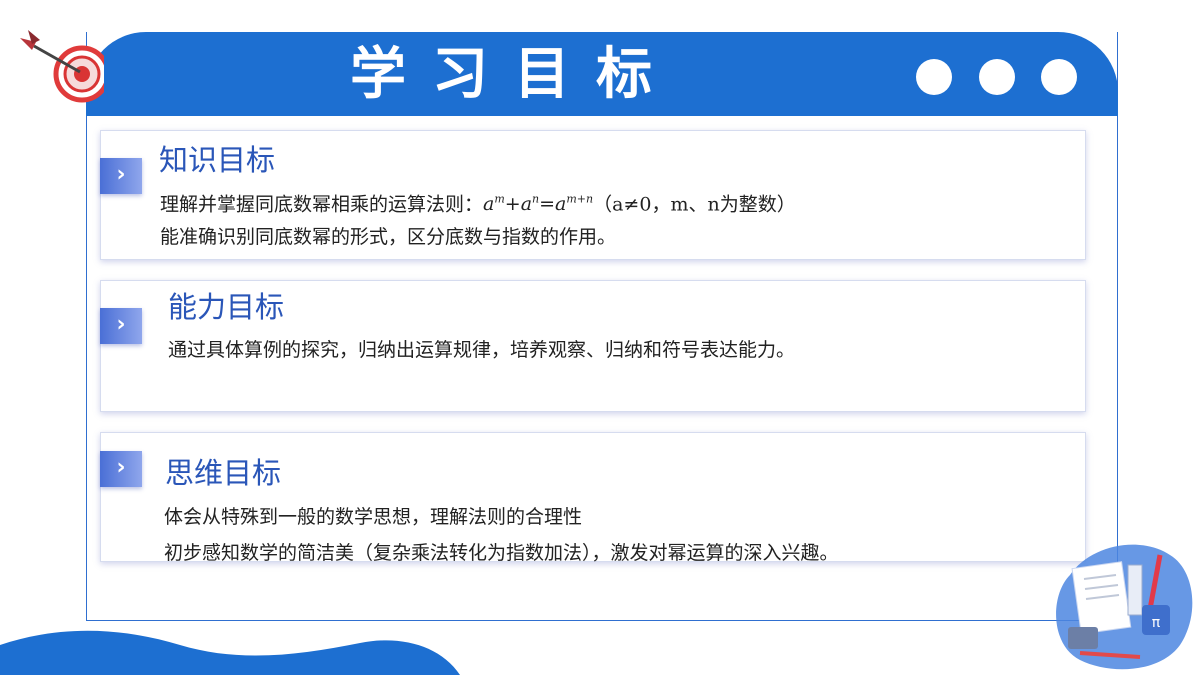 The image size is (1200, 675). I want to click on knowledge-line-1: 理解并掌握同底数幂相乘的运算法则：am+an=am+n（a≠0，m、n为整数）, so click(478, 204).